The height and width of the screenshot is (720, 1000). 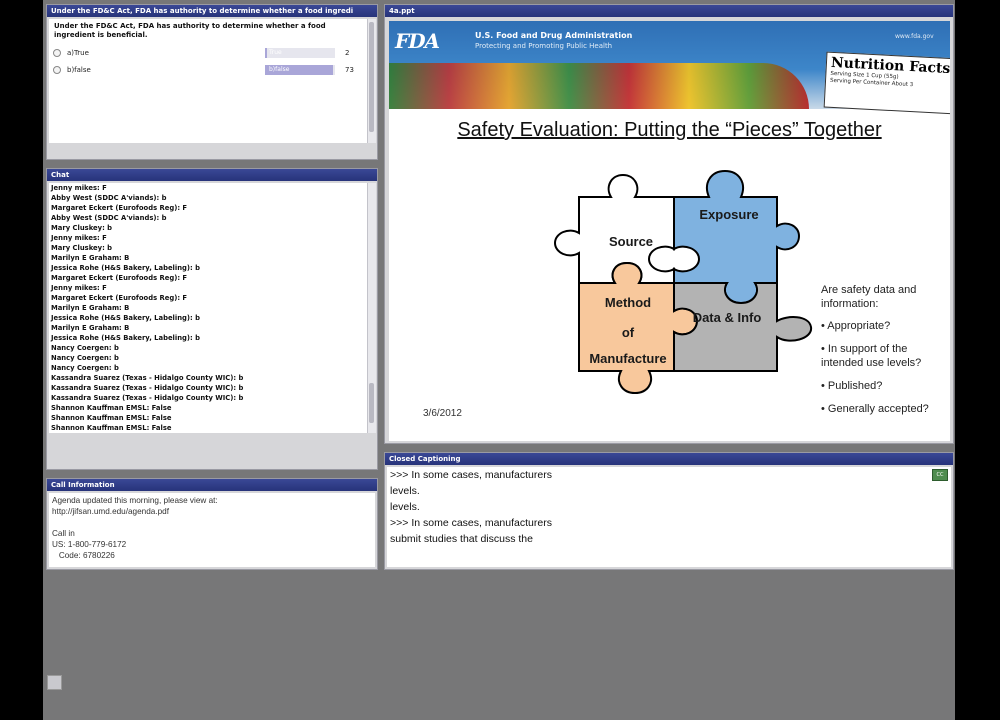 I want to click on poll-result-count: 73, so click(x=349, y=70).